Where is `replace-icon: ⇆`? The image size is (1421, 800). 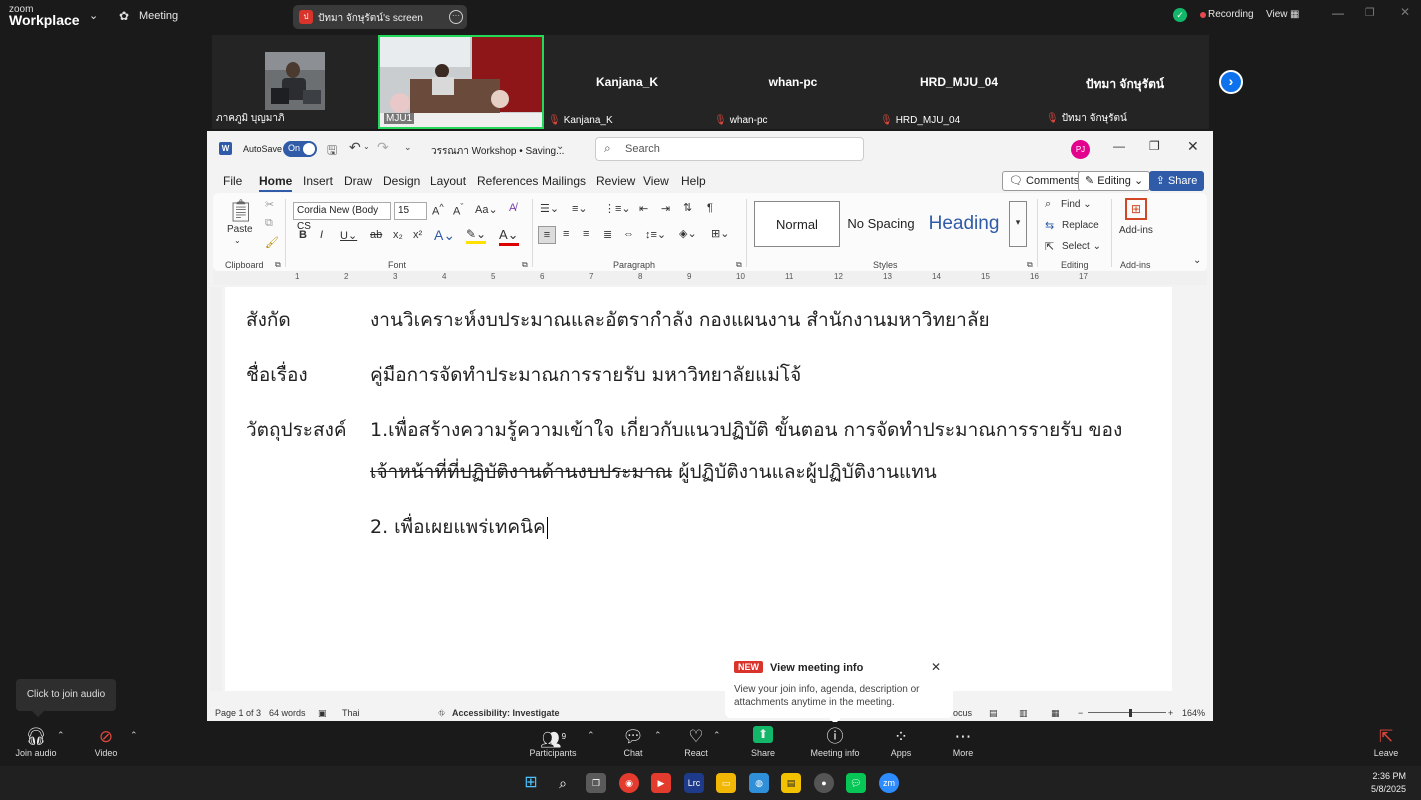 replace-icon: ⇆ is located at coordinates (1049, 225).